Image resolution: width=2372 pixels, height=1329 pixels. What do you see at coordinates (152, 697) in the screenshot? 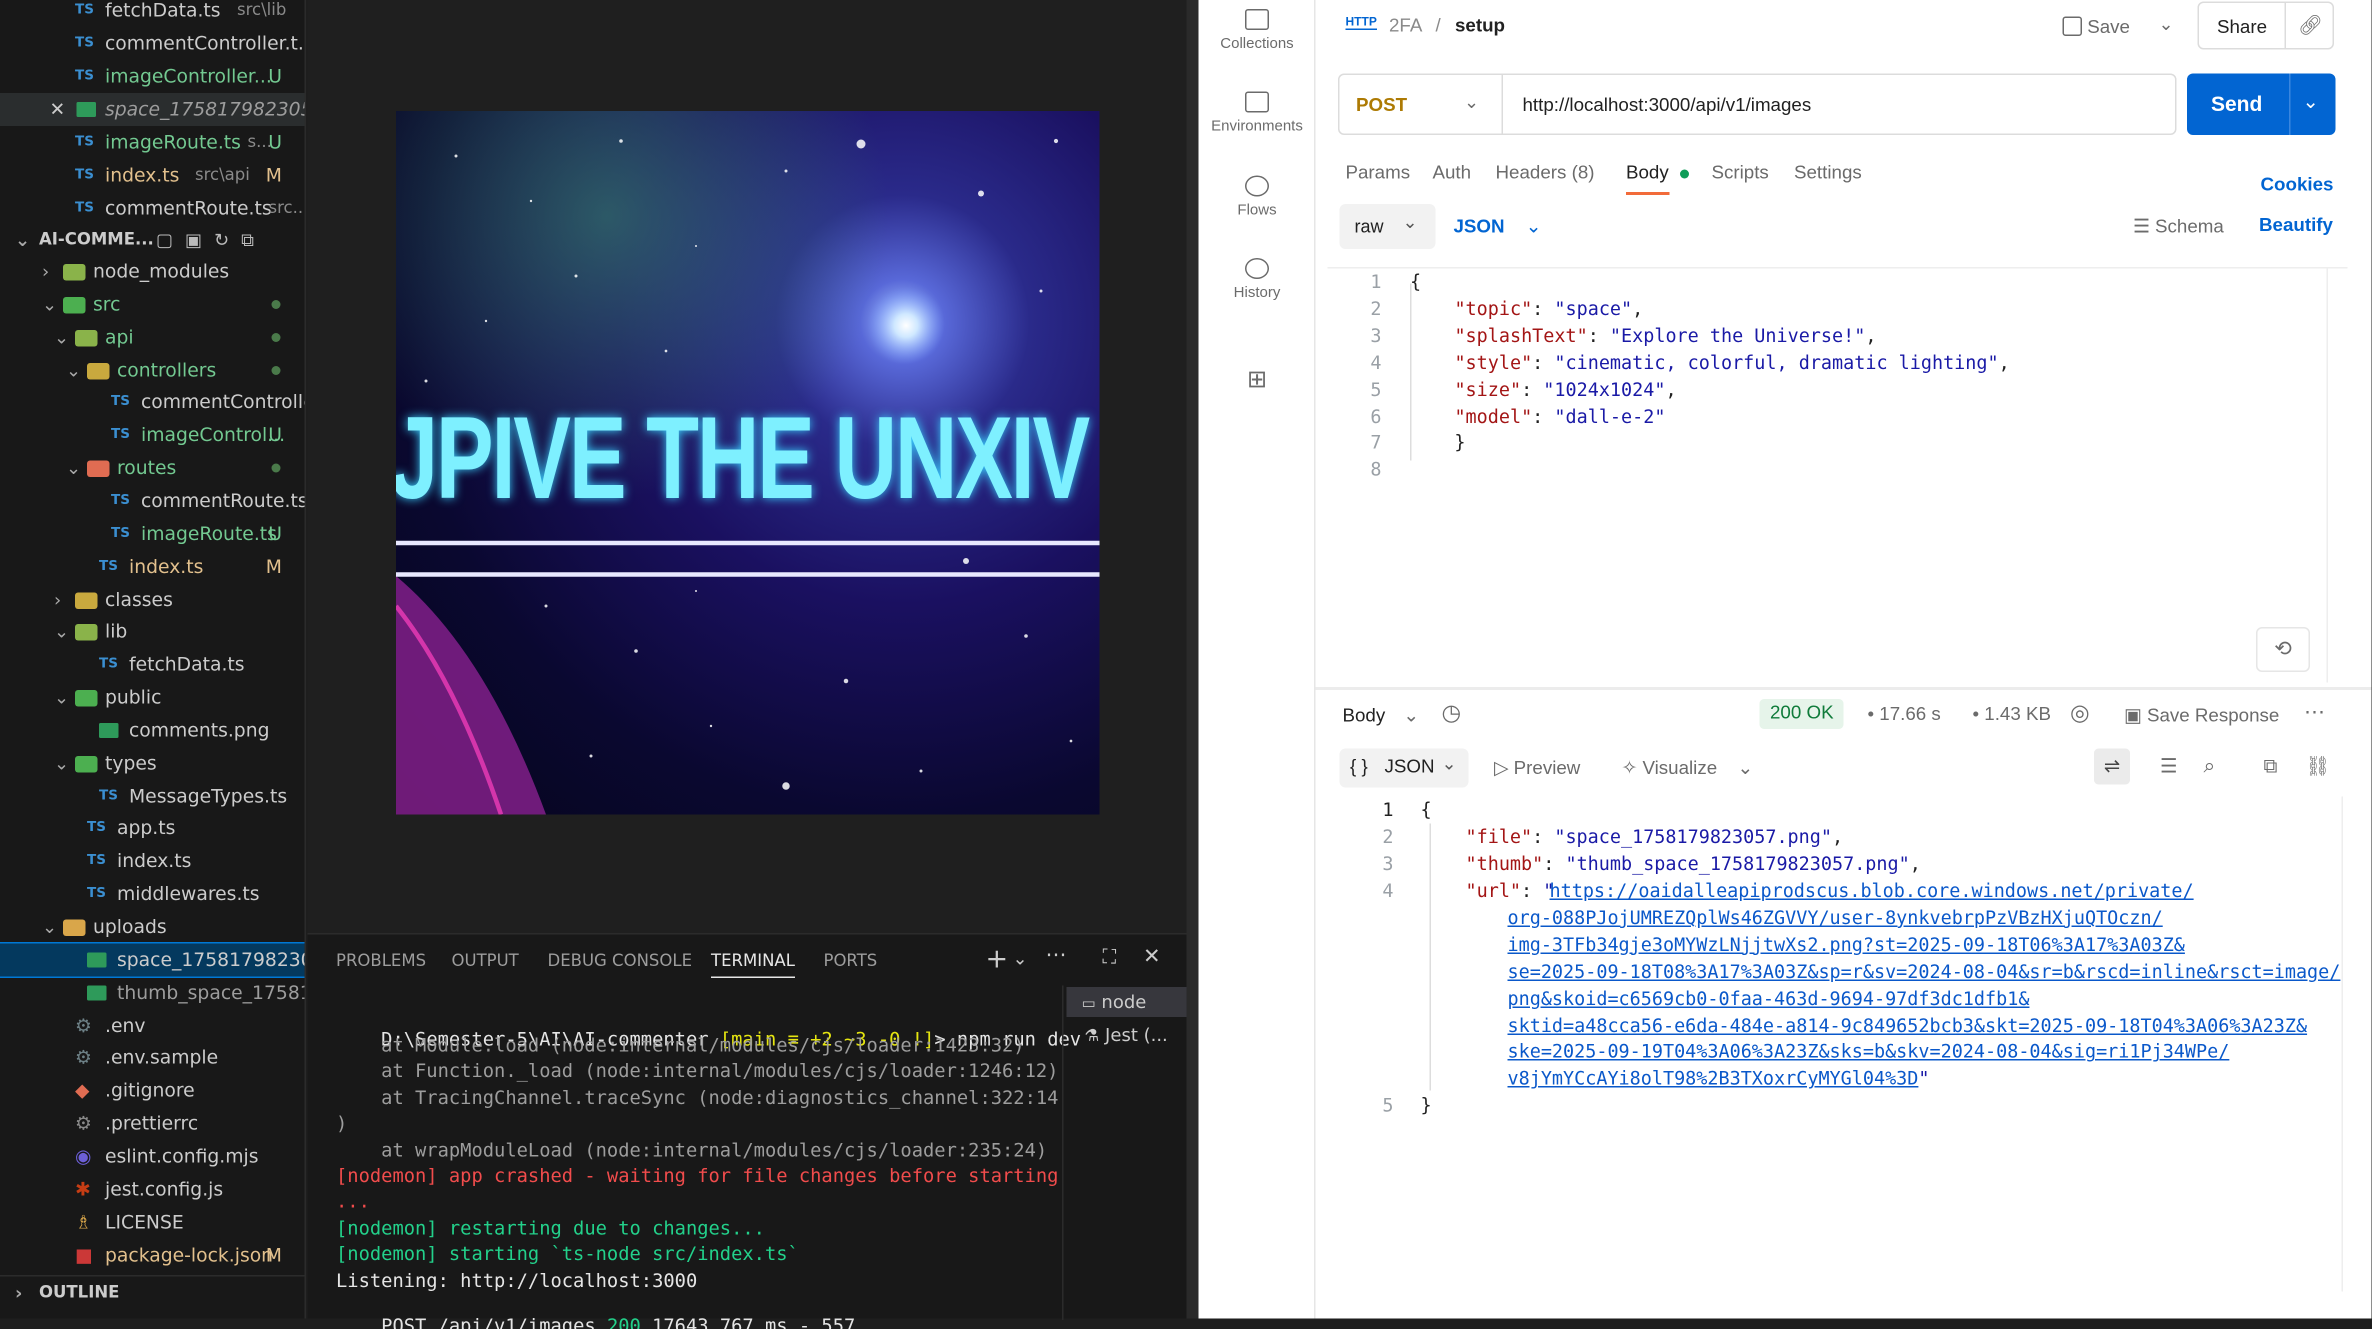
I see `tree-folder-public: ⌄ public` at bounding box center [152, 697].